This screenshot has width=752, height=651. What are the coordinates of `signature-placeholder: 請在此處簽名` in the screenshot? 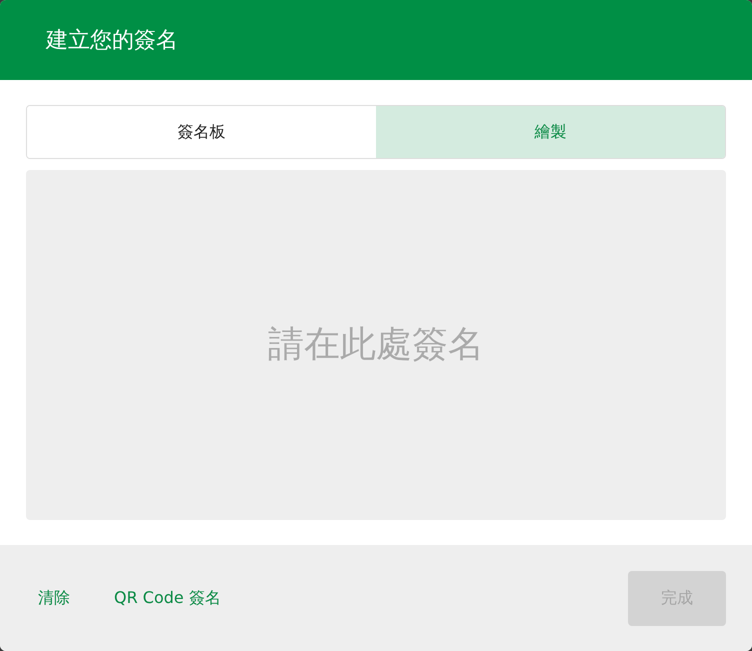 It's located at (376, 345).